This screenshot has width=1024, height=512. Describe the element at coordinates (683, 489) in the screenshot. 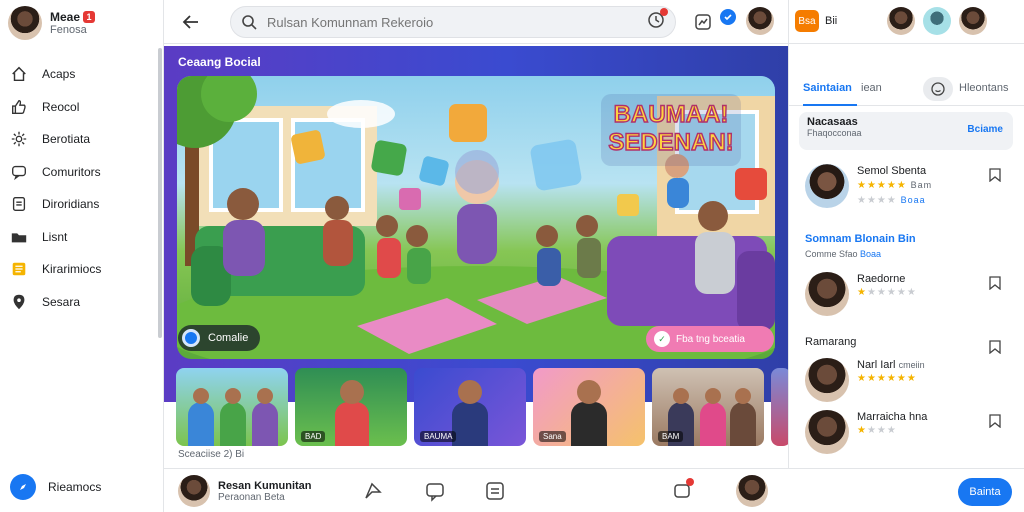

I see `notification-icon` at that location.